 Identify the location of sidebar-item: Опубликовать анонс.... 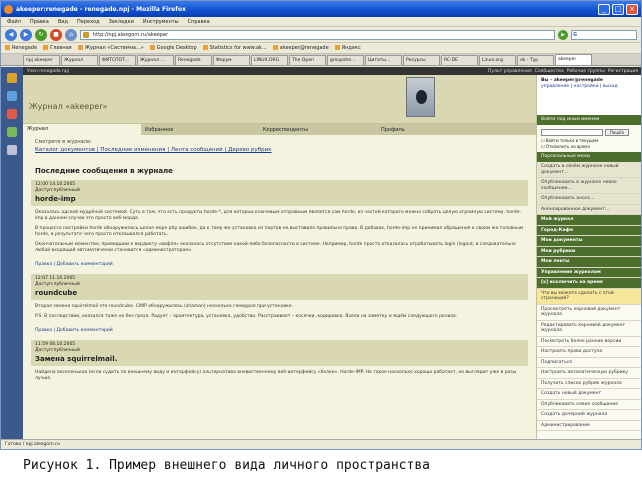
(589, 199).